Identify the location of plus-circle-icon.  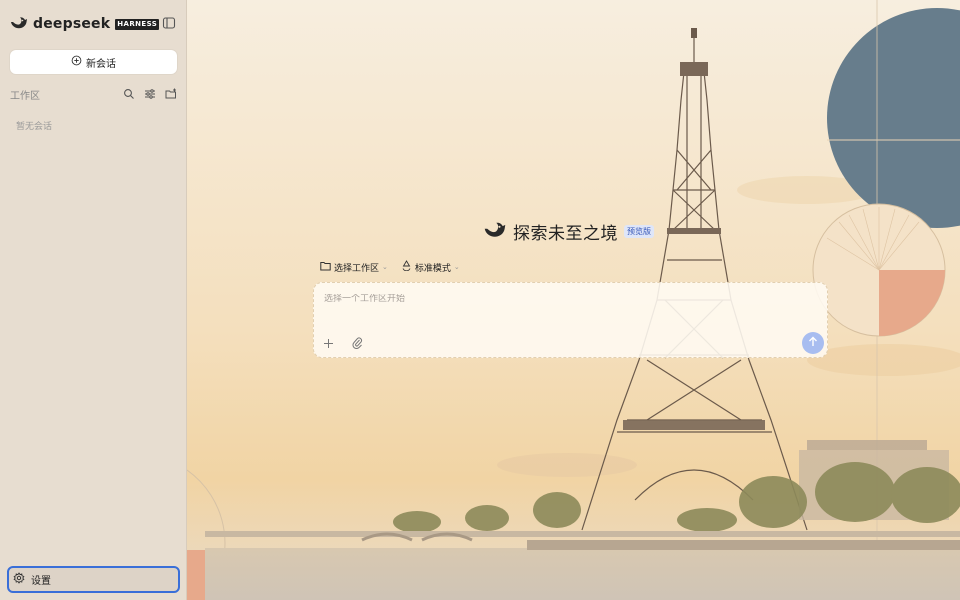
(76, 62).